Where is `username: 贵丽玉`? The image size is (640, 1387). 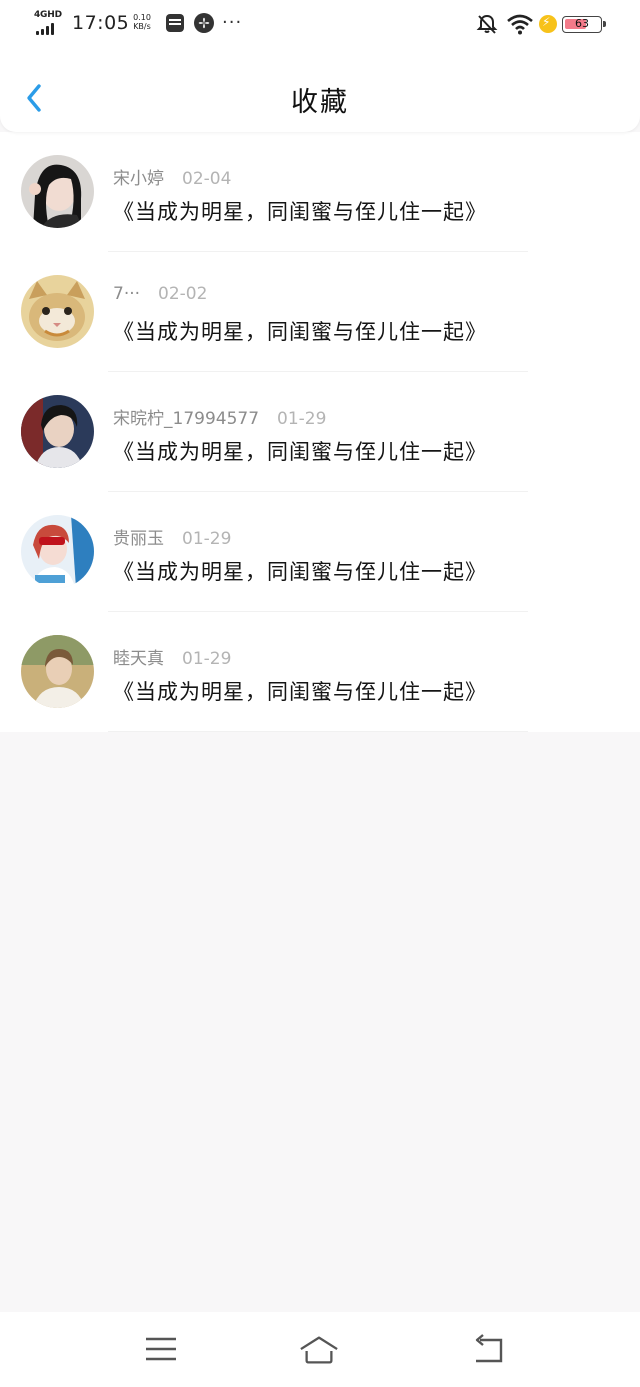
username: 贵丽玉 is located at coordinates (138, 539).